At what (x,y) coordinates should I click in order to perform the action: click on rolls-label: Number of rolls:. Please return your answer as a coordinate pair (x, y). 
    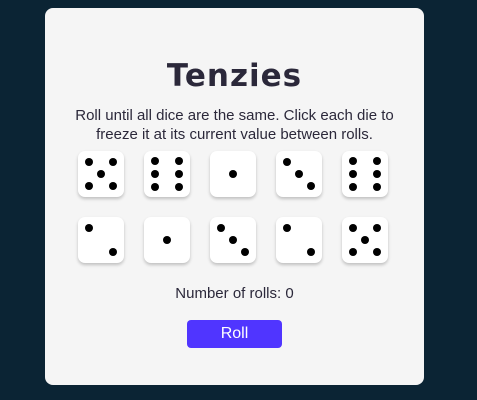
    Looking at the image, I should click on (228, 293).